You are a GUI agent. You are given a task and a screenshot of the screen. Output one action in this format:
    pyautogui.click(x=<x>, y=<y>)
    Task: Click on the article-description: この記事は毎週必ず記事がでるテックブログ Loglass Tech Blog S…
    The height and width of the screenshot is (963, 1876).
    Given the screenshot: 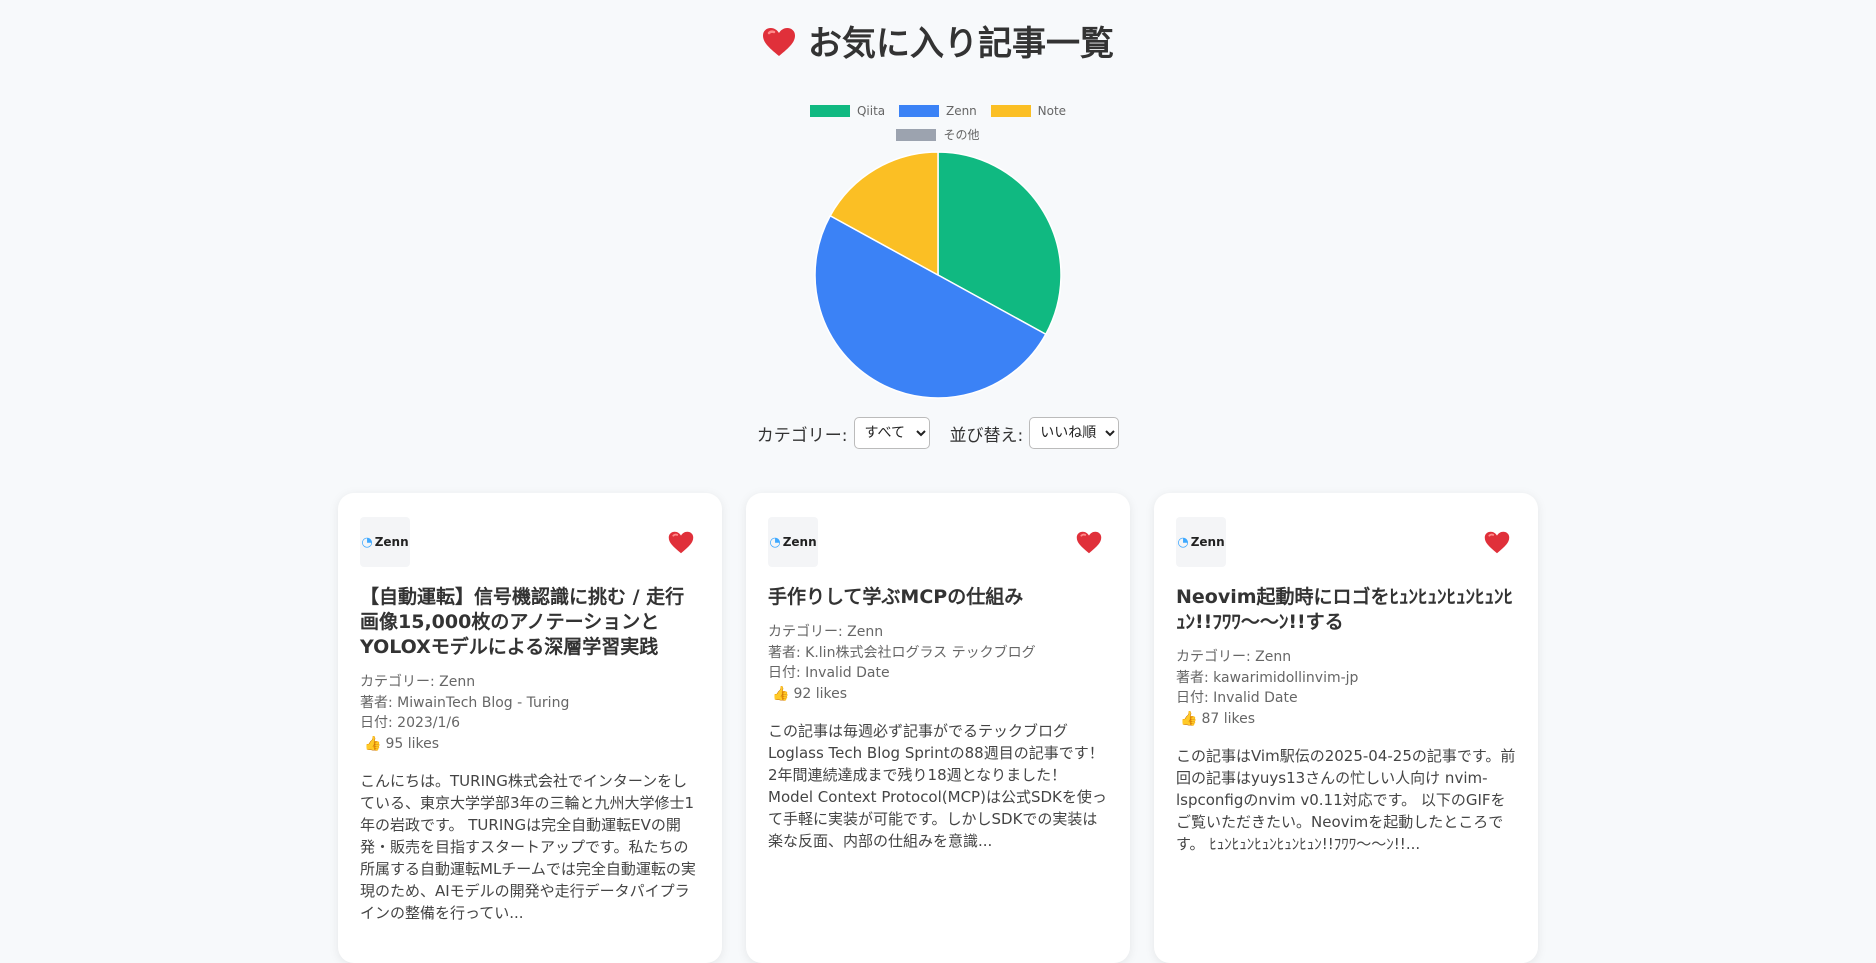 What is the action you would take?
    pyautogui.click(x=937, y=786)
    